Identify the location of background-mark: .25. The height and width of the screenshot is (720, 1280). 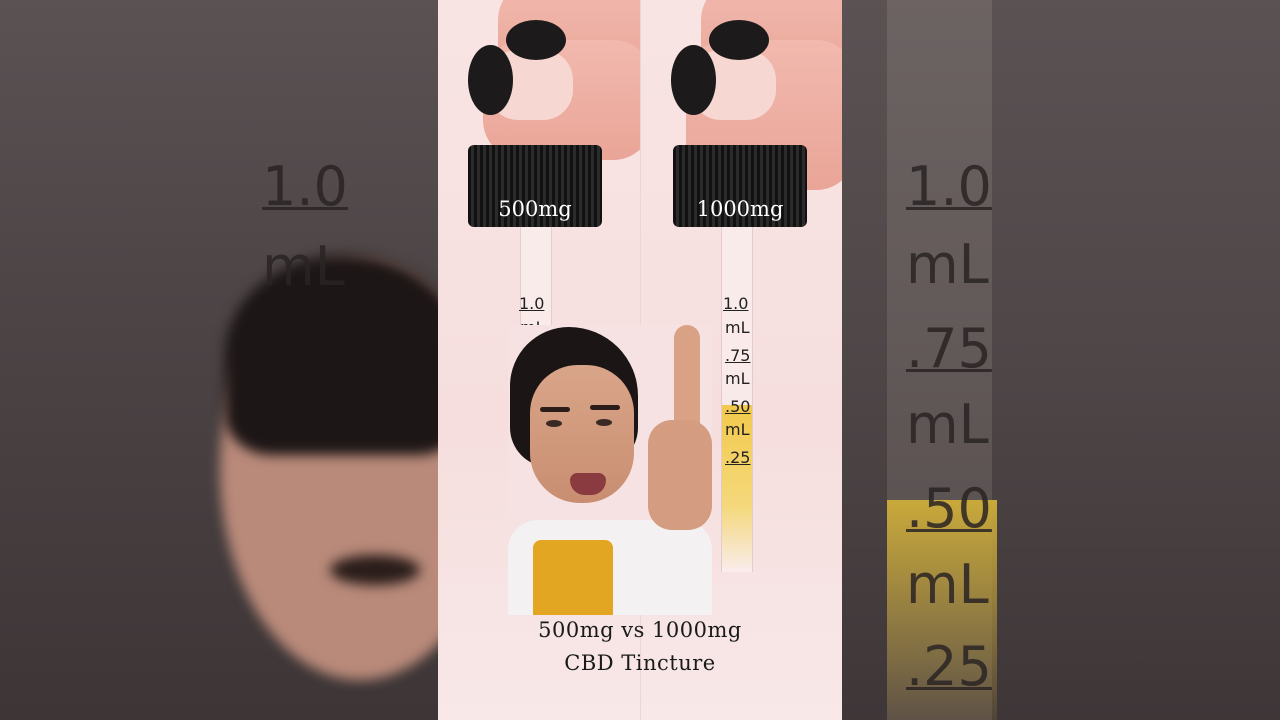
(949, 666).